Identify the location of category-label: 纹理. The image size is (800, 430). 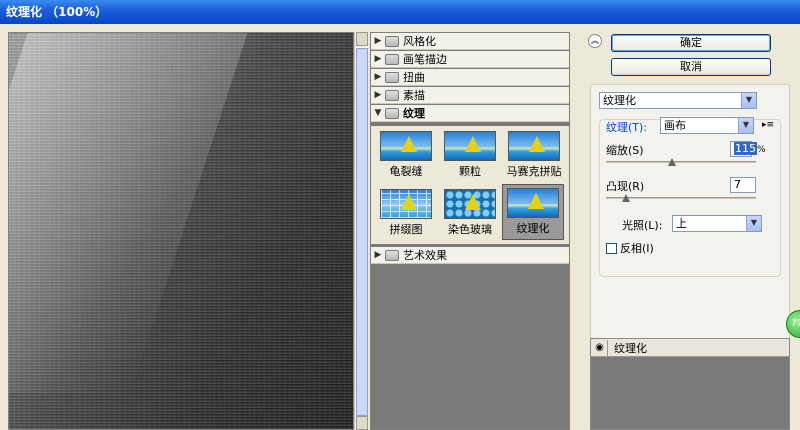
(414, 113).